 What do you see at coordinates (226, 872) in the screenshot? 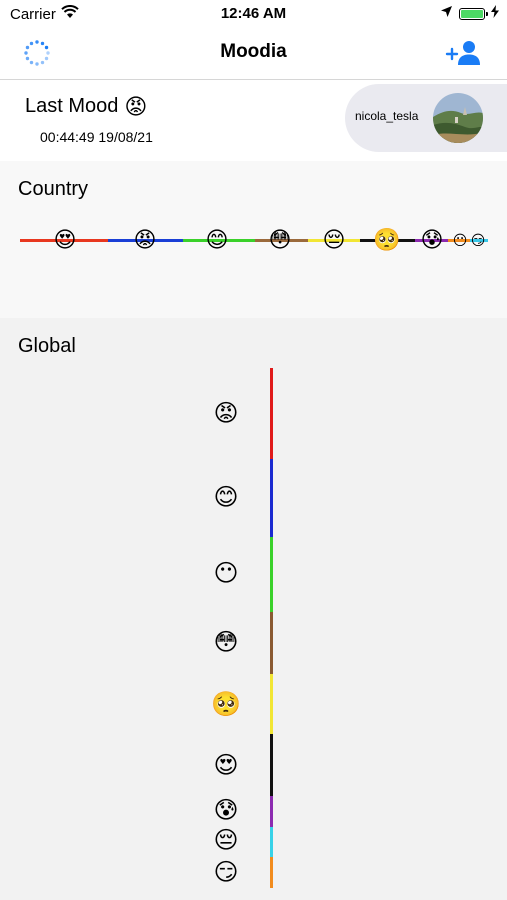
I see `global-mood-emoji: 😏` at bounding box center [226, 872].